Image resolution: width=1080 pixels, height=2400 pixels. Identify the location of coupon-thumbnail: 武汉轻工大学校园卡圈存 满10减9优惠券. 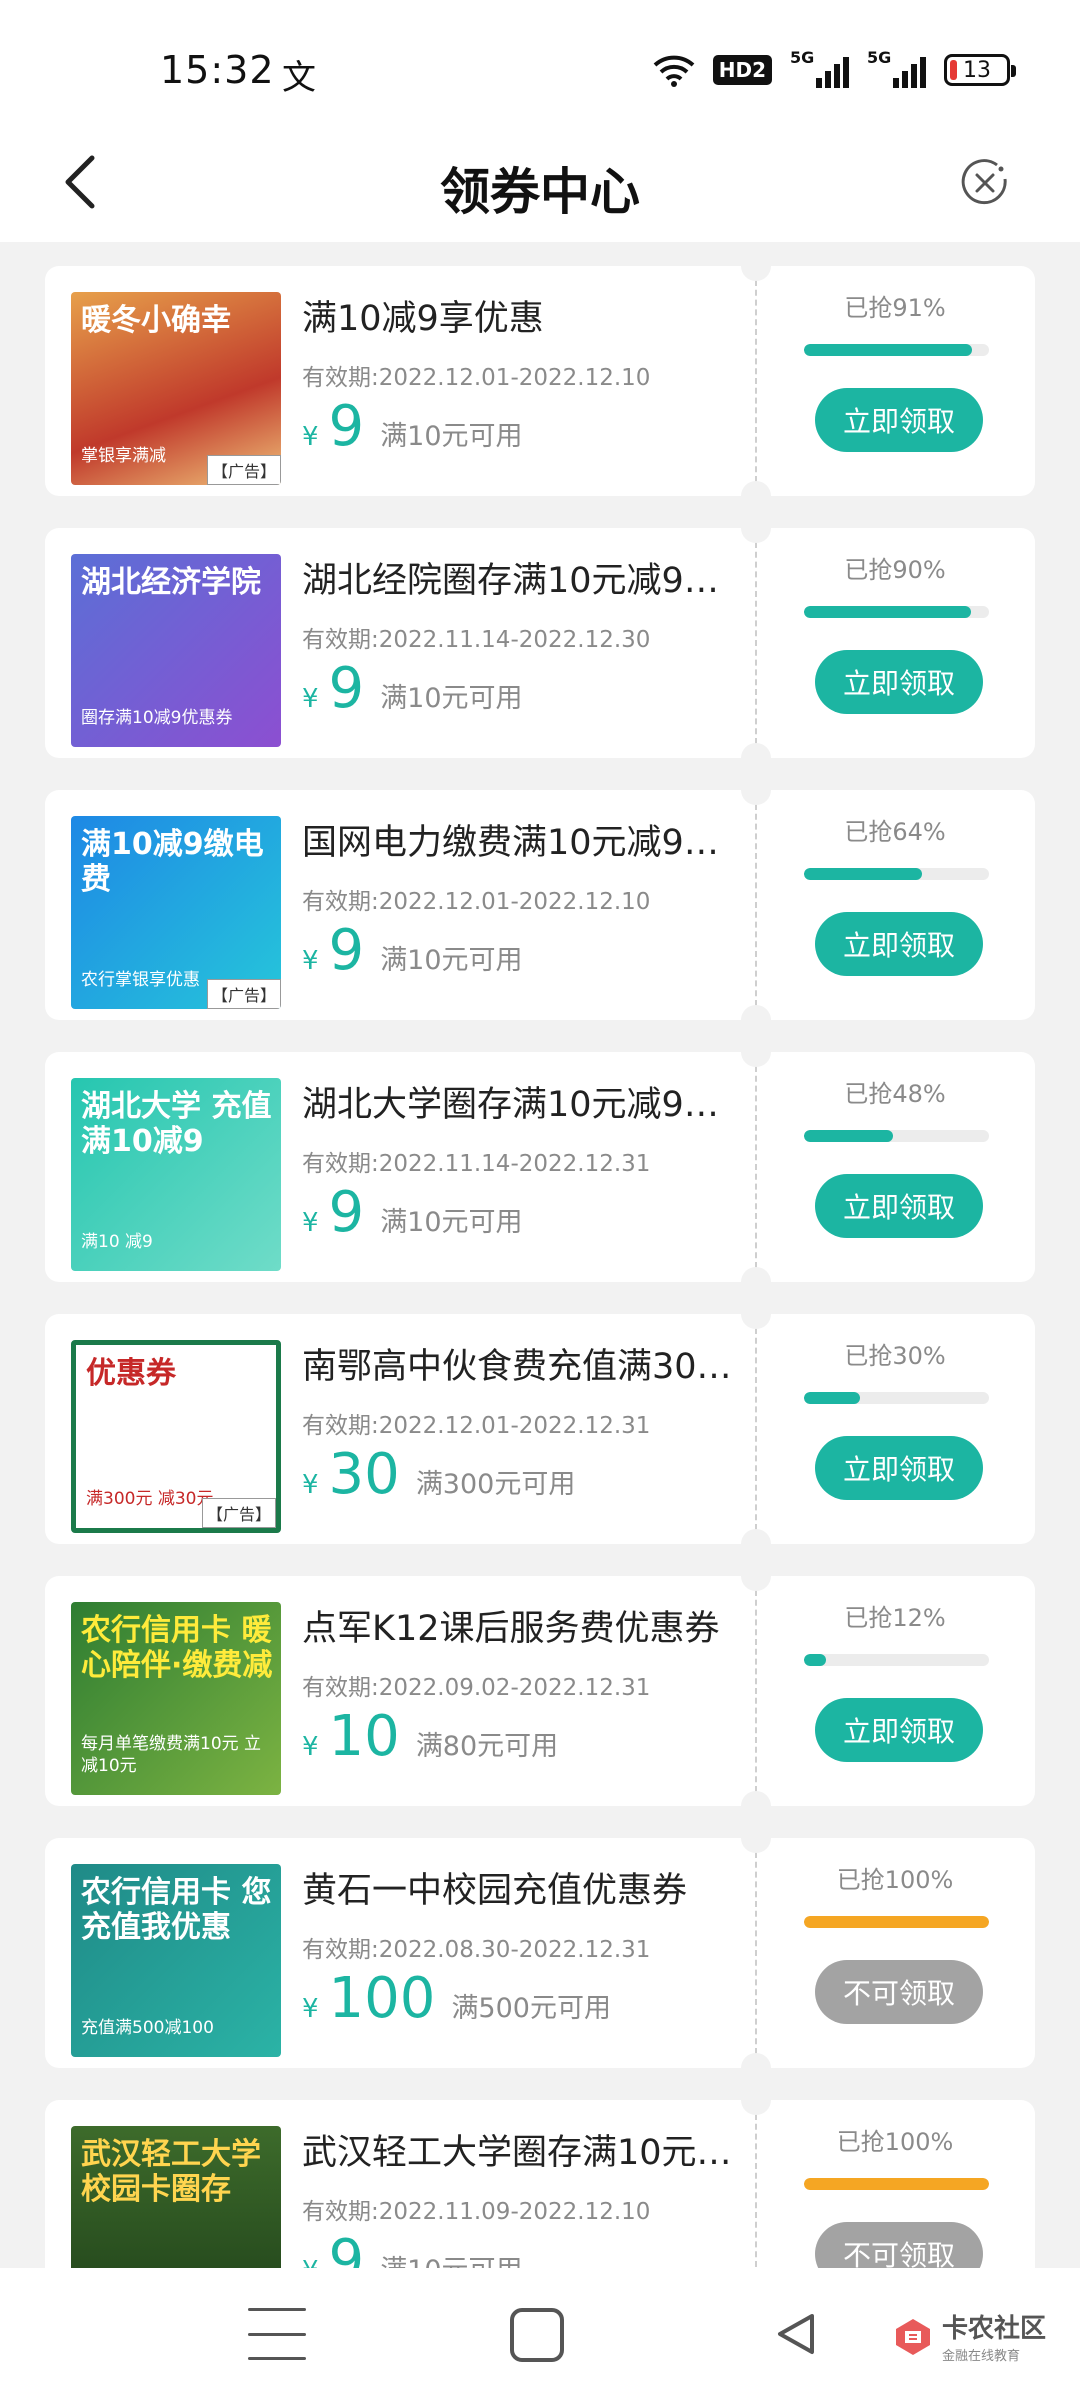
(176, 2197).